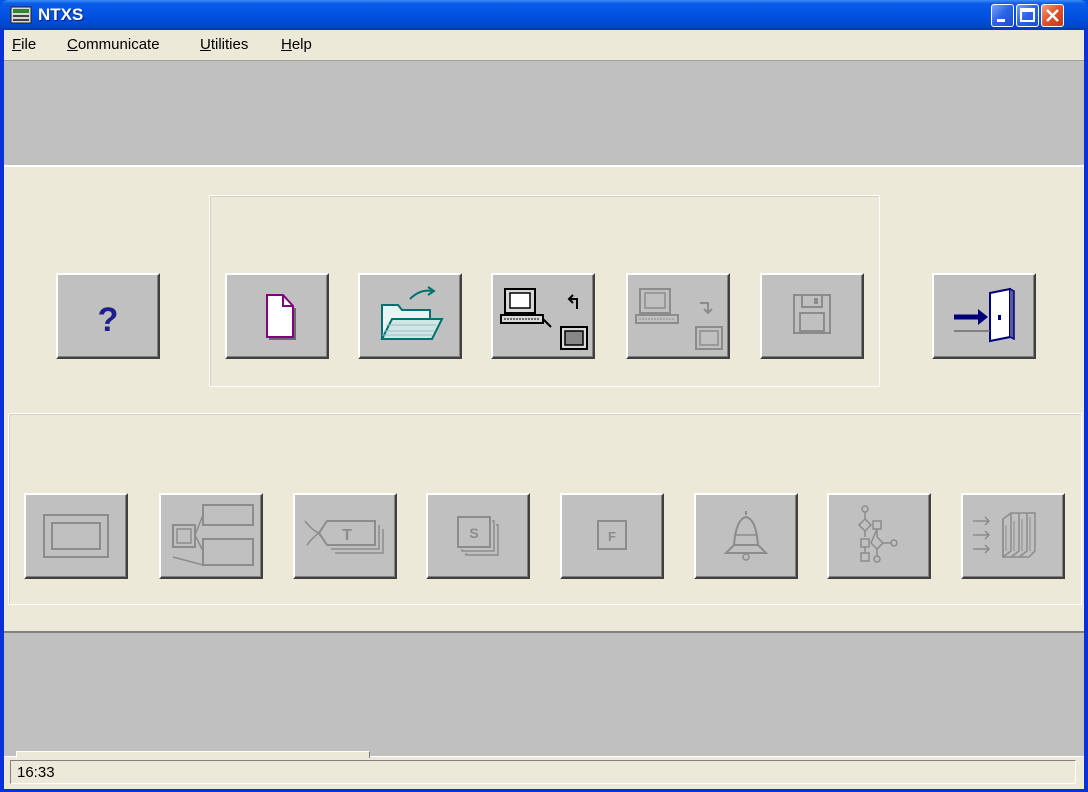 This screenshot has width=1088, height=792. I want to click on menu-utilities: Utilities, so click(224, 44).